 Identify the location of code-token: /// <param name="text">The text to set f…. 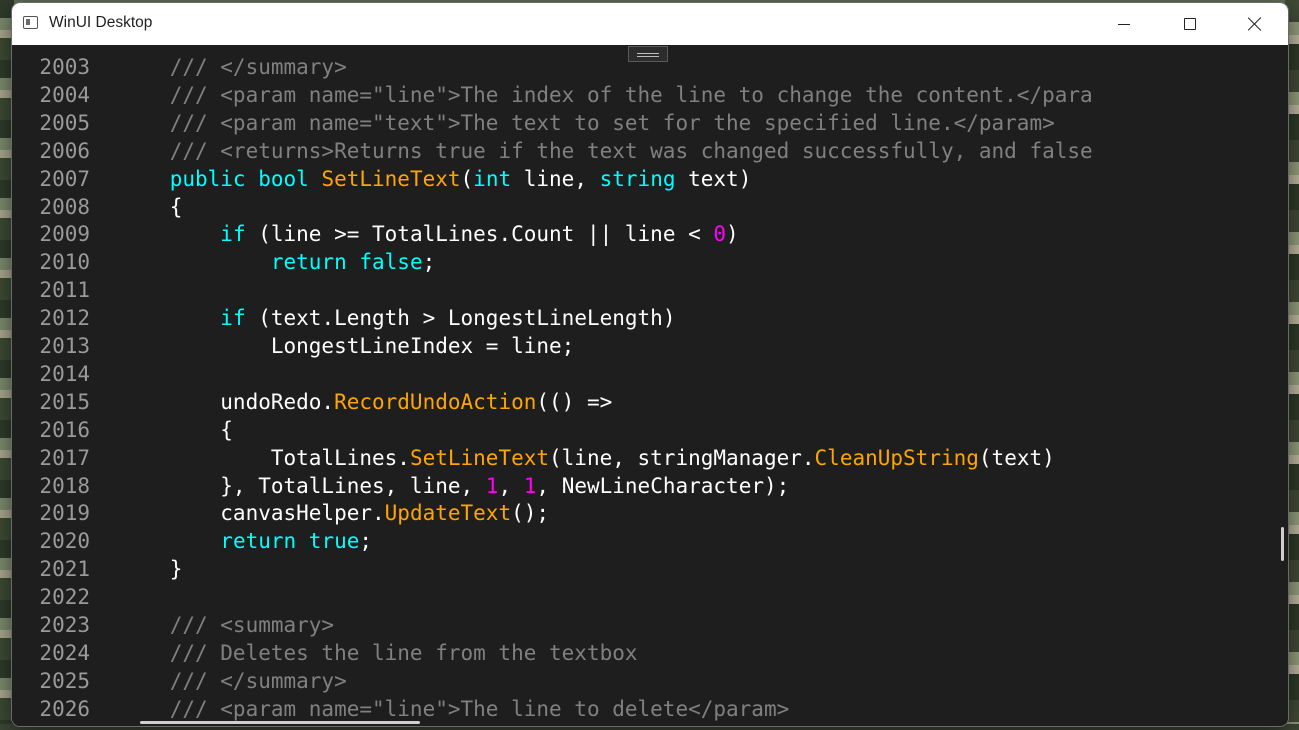
(536, 122).